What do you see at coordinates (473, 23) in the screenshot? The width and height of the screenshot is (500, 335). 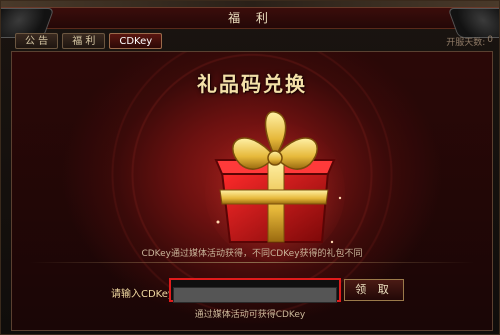 I see `ornate-corner-right` at bounding box center [473, 23].